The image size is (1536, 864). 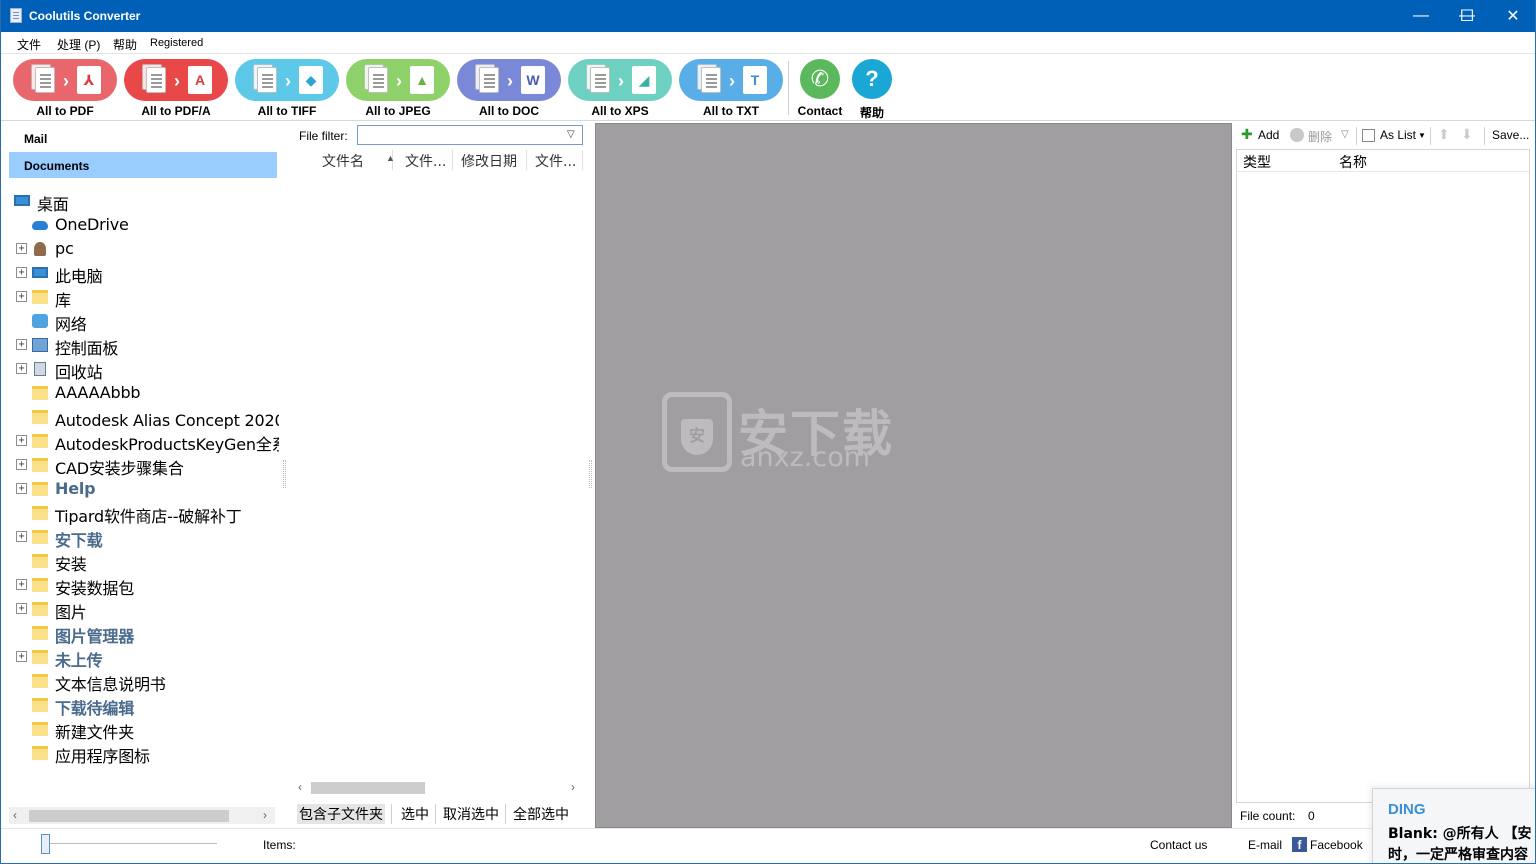 I want to click on zoom-slider-track, so click(x=131, y=843).